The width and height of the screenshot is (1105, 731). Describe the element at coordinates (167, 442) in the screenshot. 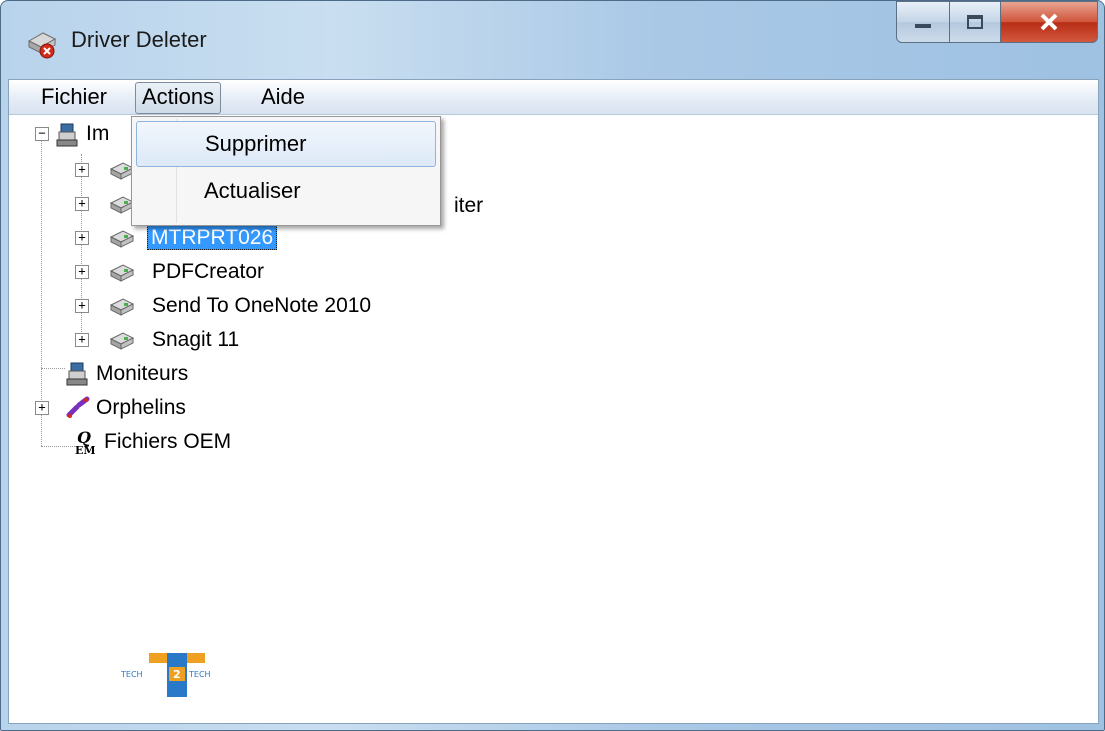

I see `tree-node-oem-files: Fichiers OEM` at that location.